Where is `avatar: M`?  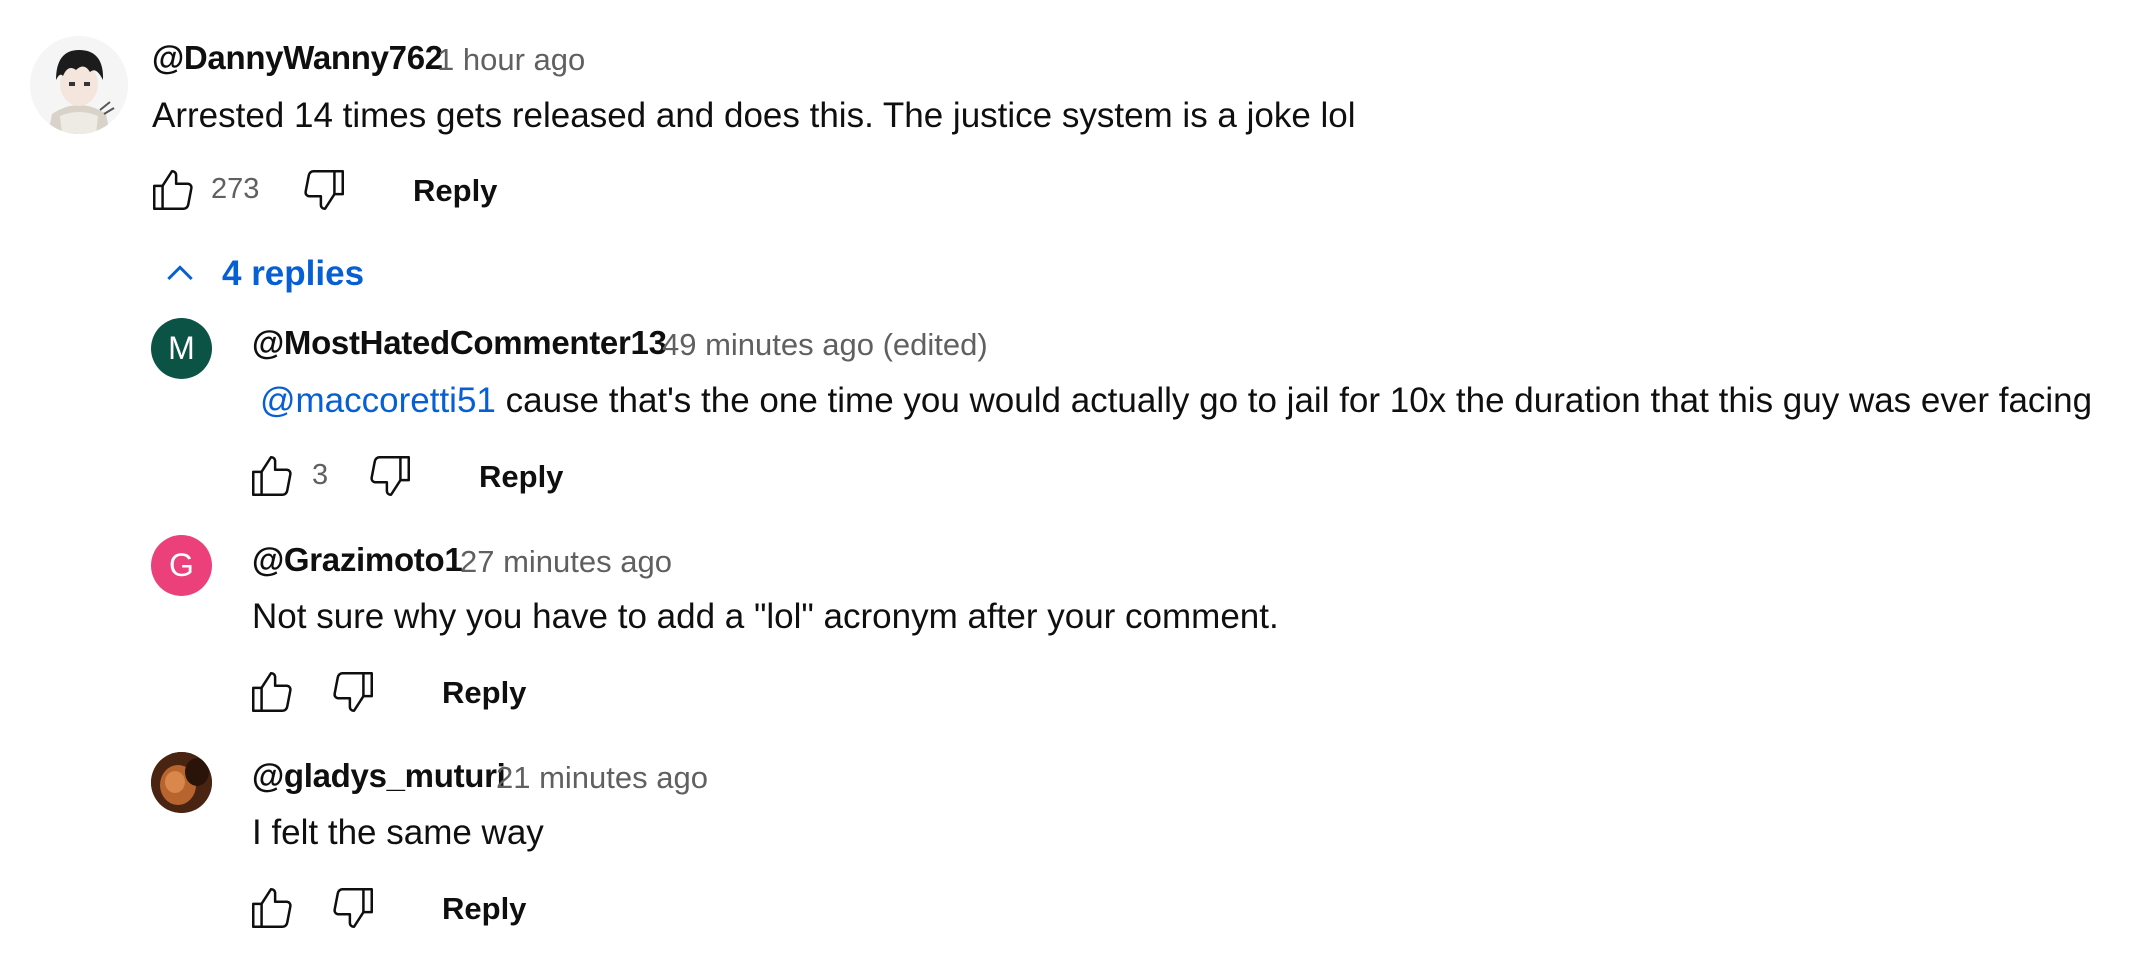
avatar: M is located at coordinates (181, 348).